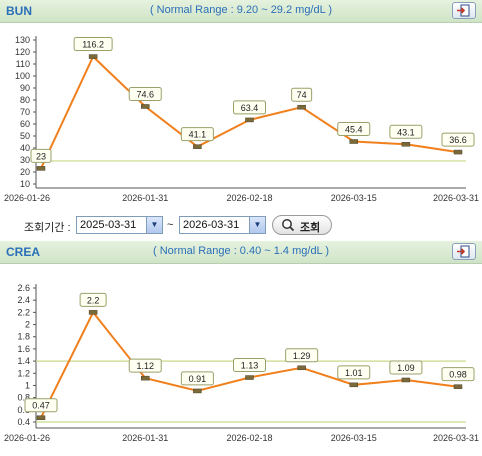 The width and height of the screenshot is (482, 456). I want to click on bun-y-tick-label: 110, so click(23, 64).